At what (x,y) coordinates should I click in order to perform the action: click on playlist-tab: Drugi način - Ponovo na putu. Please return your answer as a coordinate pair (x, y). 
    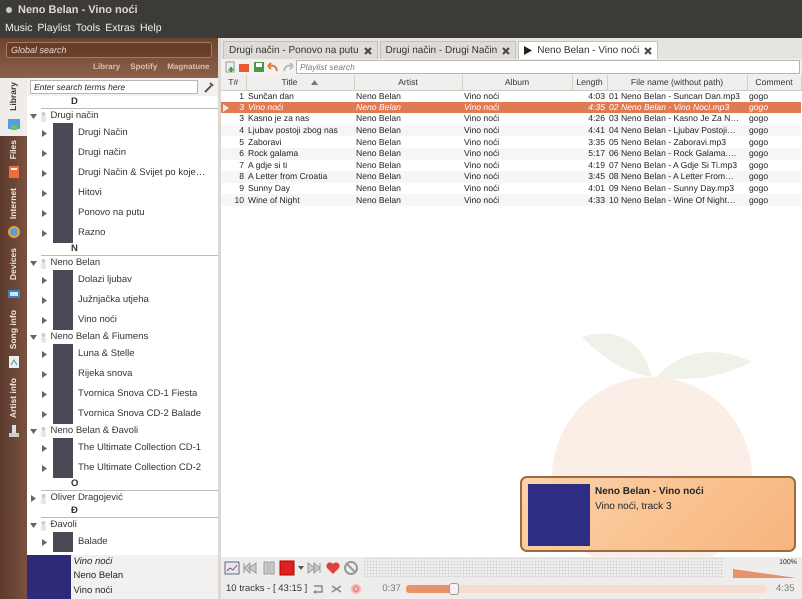
    Looking at the image, I should click on (300, 50).